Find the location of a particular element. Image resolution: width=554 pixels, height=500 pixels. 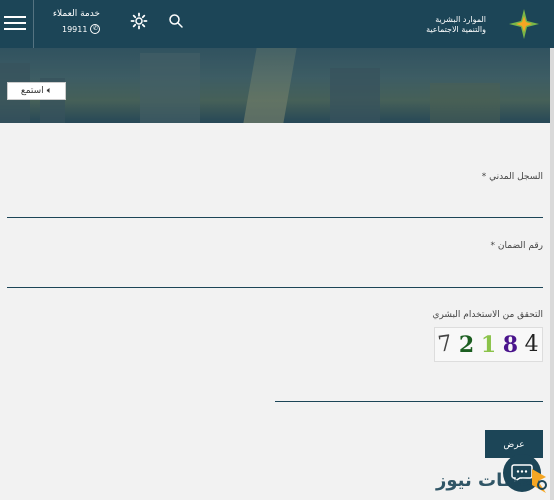

captcha-image: 7 2 1 8 4 is located at coordinates (488, 344).